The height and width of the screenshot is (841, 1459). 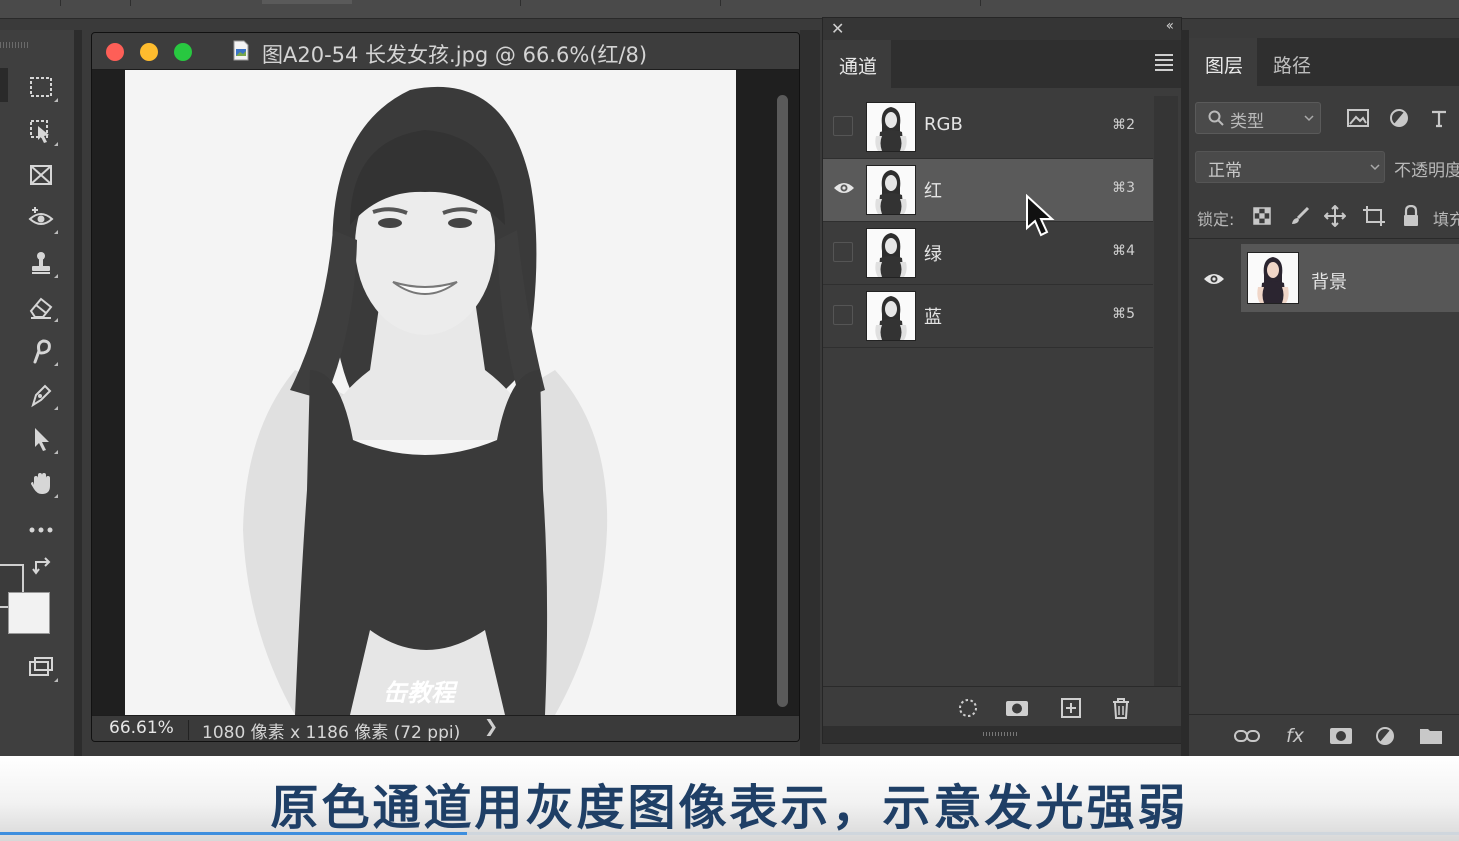 What do you see at coordinates (988, 253) in the screenshot?
I see `channel-row: 绿 ⌘4` at bounding box center [988, 253].